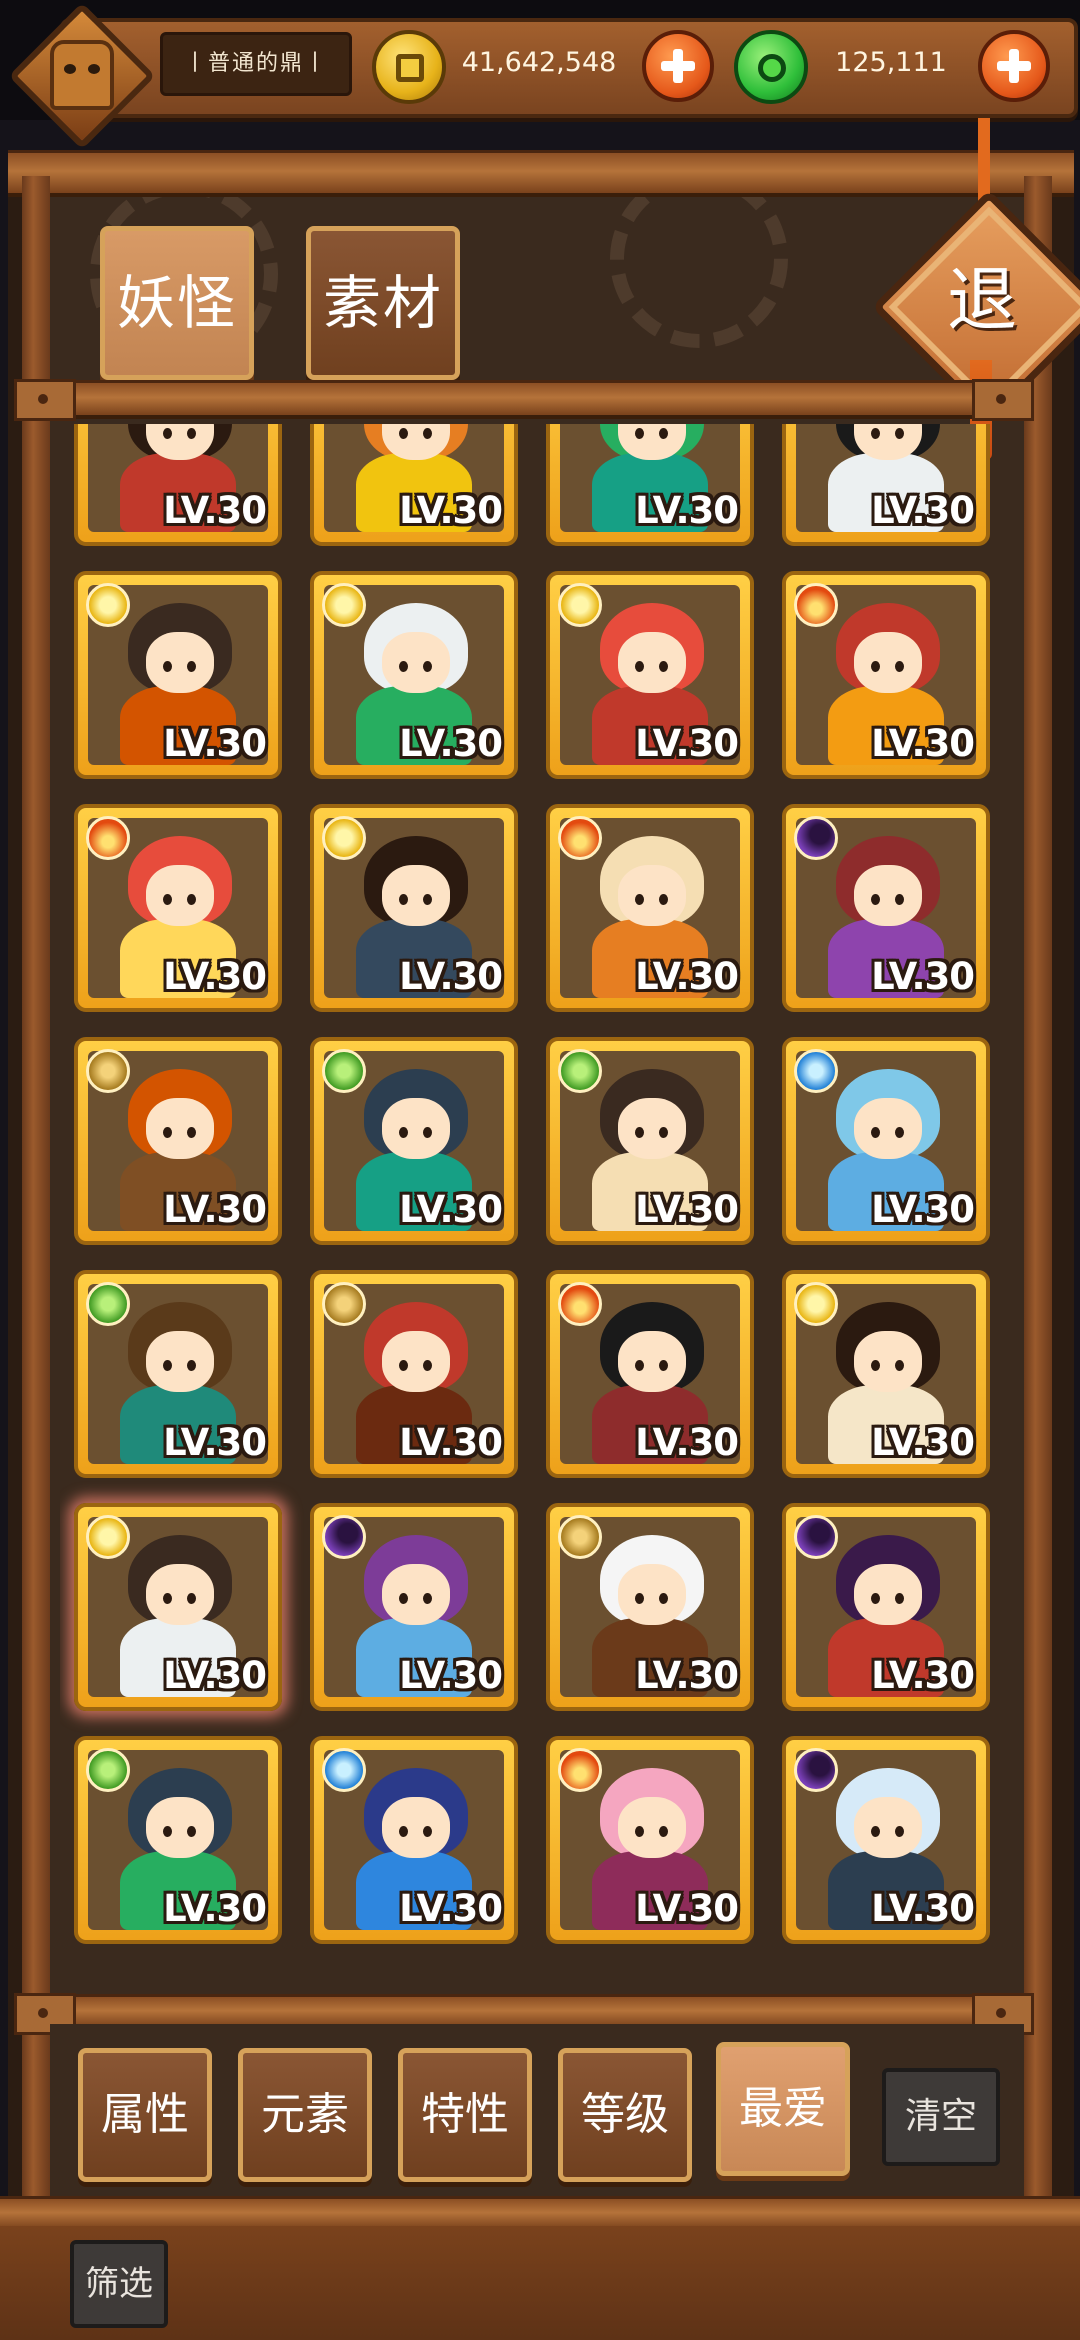 The width and height of the screenshot is (1080, 2340). Describe the element at coordinates (678, 66) in the screenshot. I see `add-gold-button` at that location.